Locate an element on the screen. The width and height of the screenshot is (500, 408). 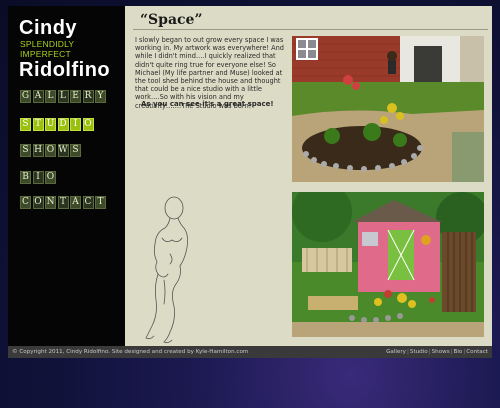
site-logo: Cindy SPLENDIDLY IMPERFECT Ridolfino is located at coordinates (69, 48).